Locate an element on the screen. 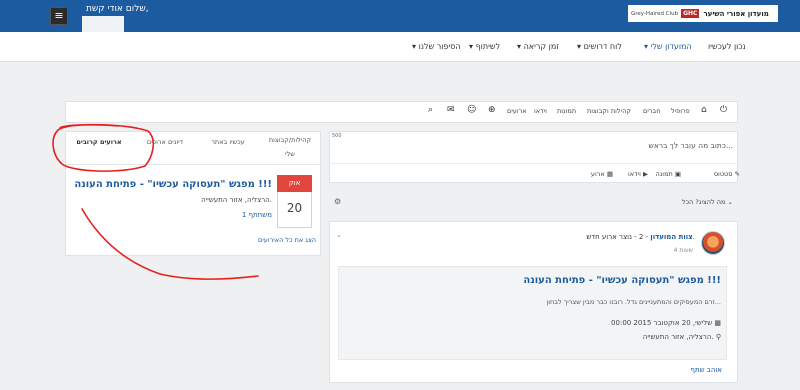  home-icon: ⌂ is located at coordinates (704, 110).